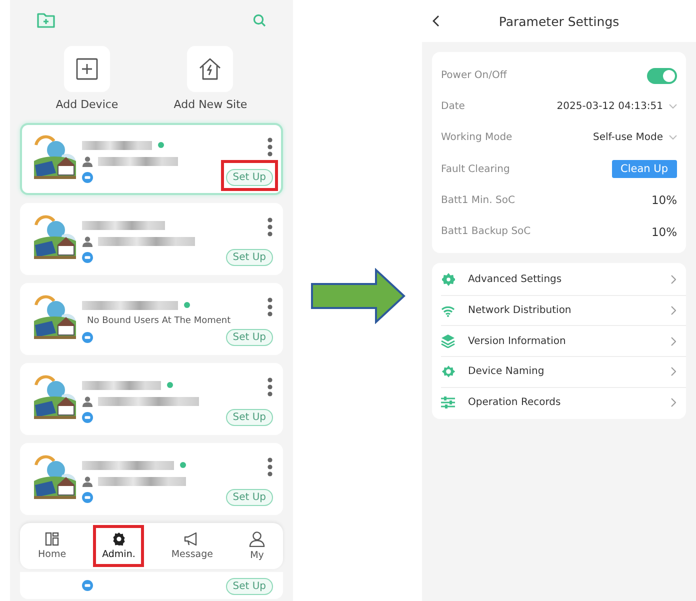 This screenshot has width=696, height=601. I want to click on param-label: Working Mode, so click(476, 138).